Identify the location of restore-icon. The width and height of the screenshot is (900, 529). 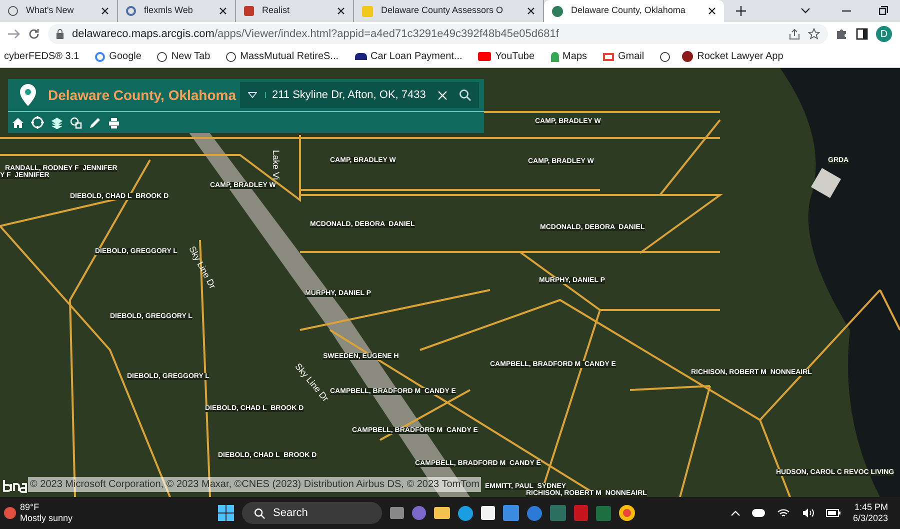
(883, 10).